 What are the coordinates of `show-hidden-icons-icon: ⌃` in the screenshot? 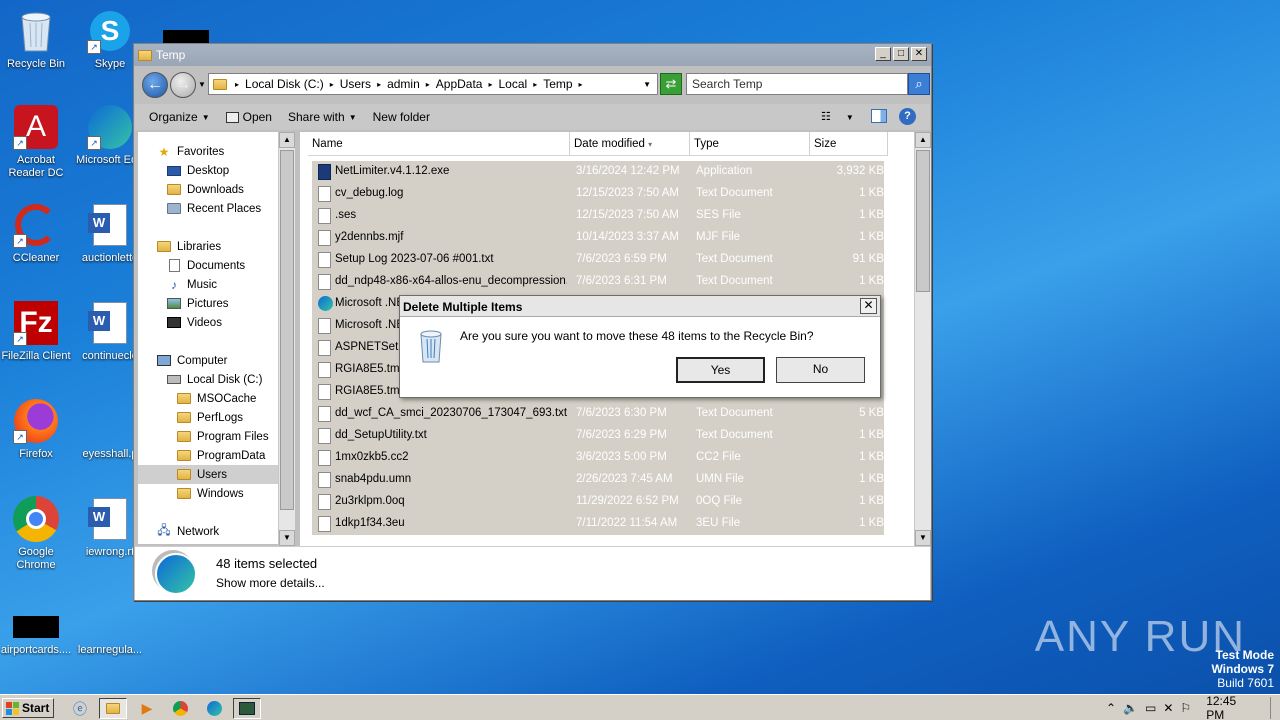 It's located at (1111, 708).